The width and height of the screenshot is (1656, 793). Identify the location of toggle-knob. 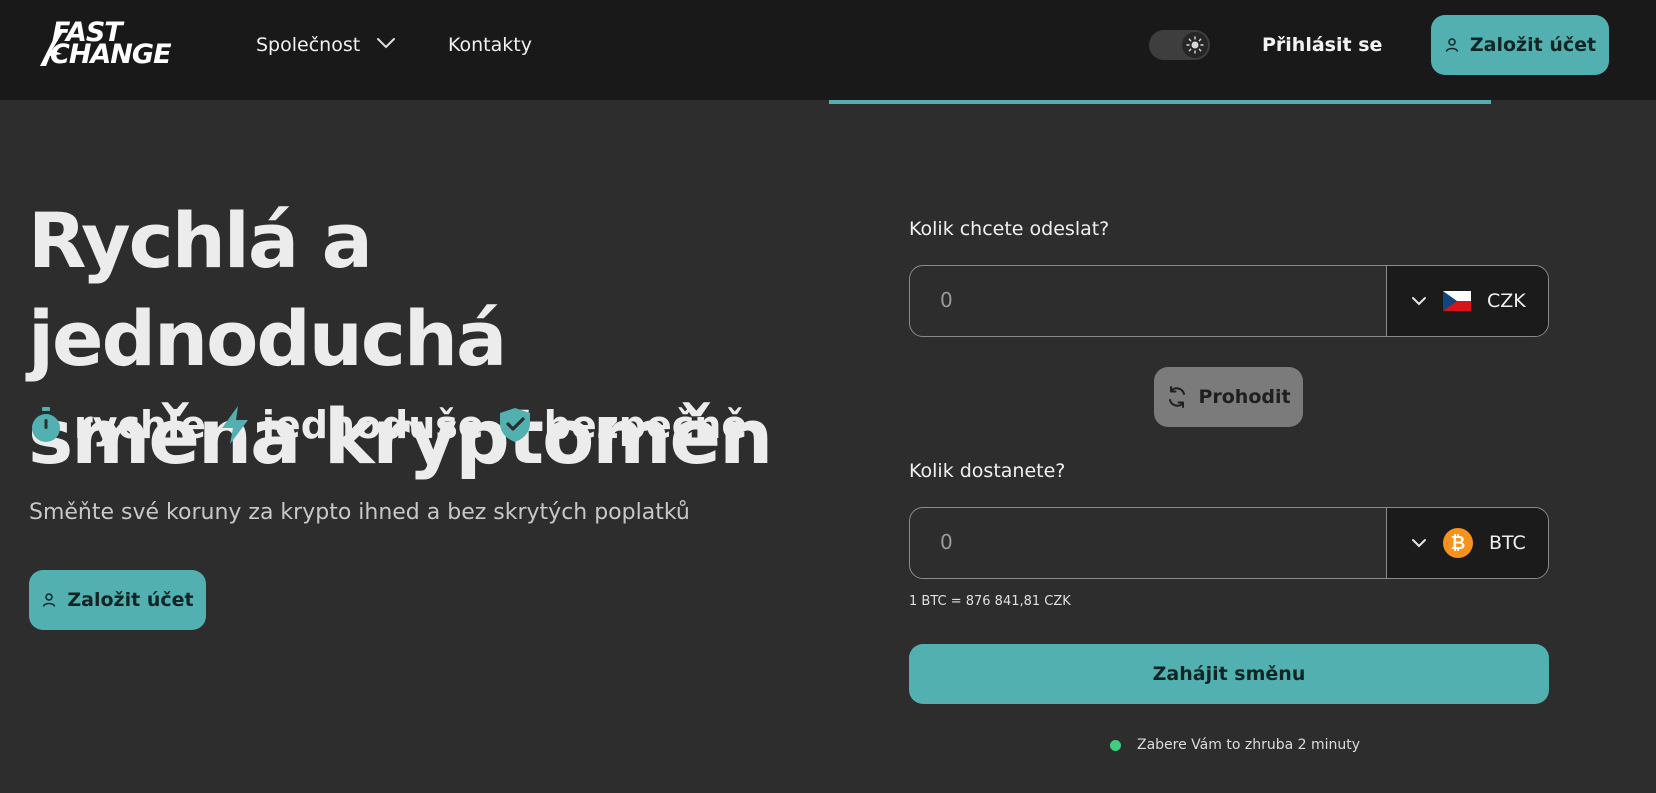
(1195, 45).